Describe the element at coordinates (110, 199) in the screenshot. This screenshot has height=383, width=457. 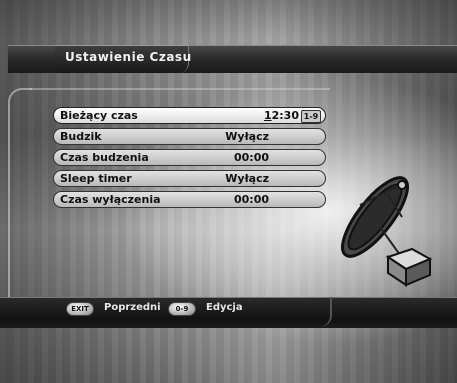
I see `menu-item-label: Czas wyłączenia` at that location.